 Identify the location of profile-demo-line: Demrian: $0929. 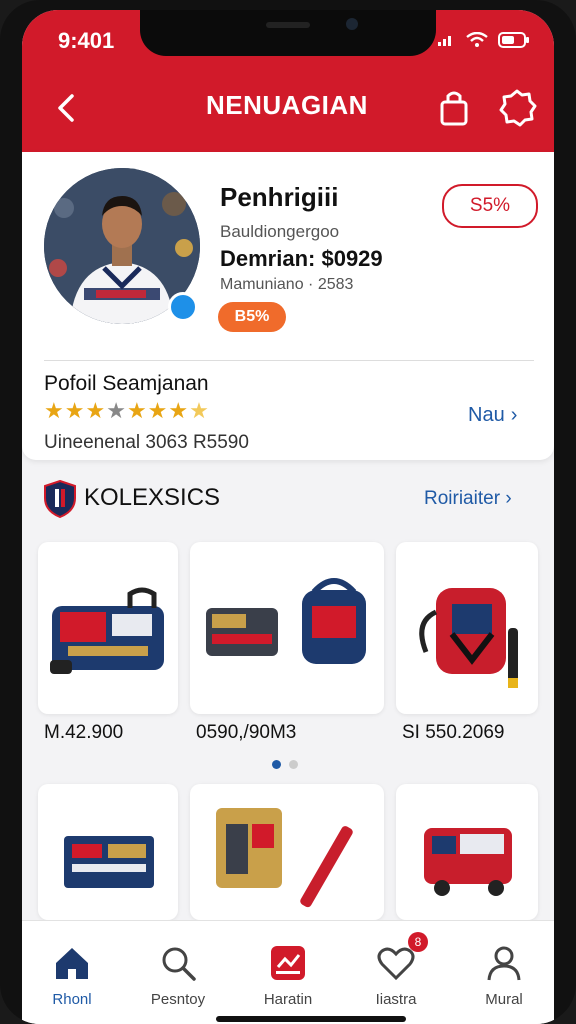
(301, 258).